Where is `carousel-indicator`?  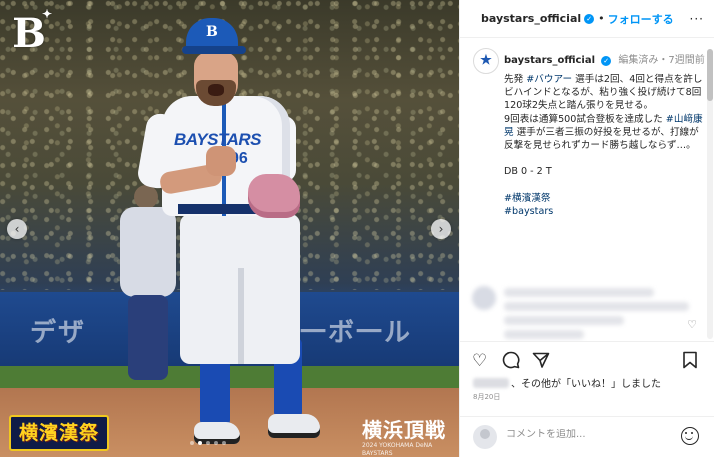 carousel-indicator is located at coordinates (208, 443).